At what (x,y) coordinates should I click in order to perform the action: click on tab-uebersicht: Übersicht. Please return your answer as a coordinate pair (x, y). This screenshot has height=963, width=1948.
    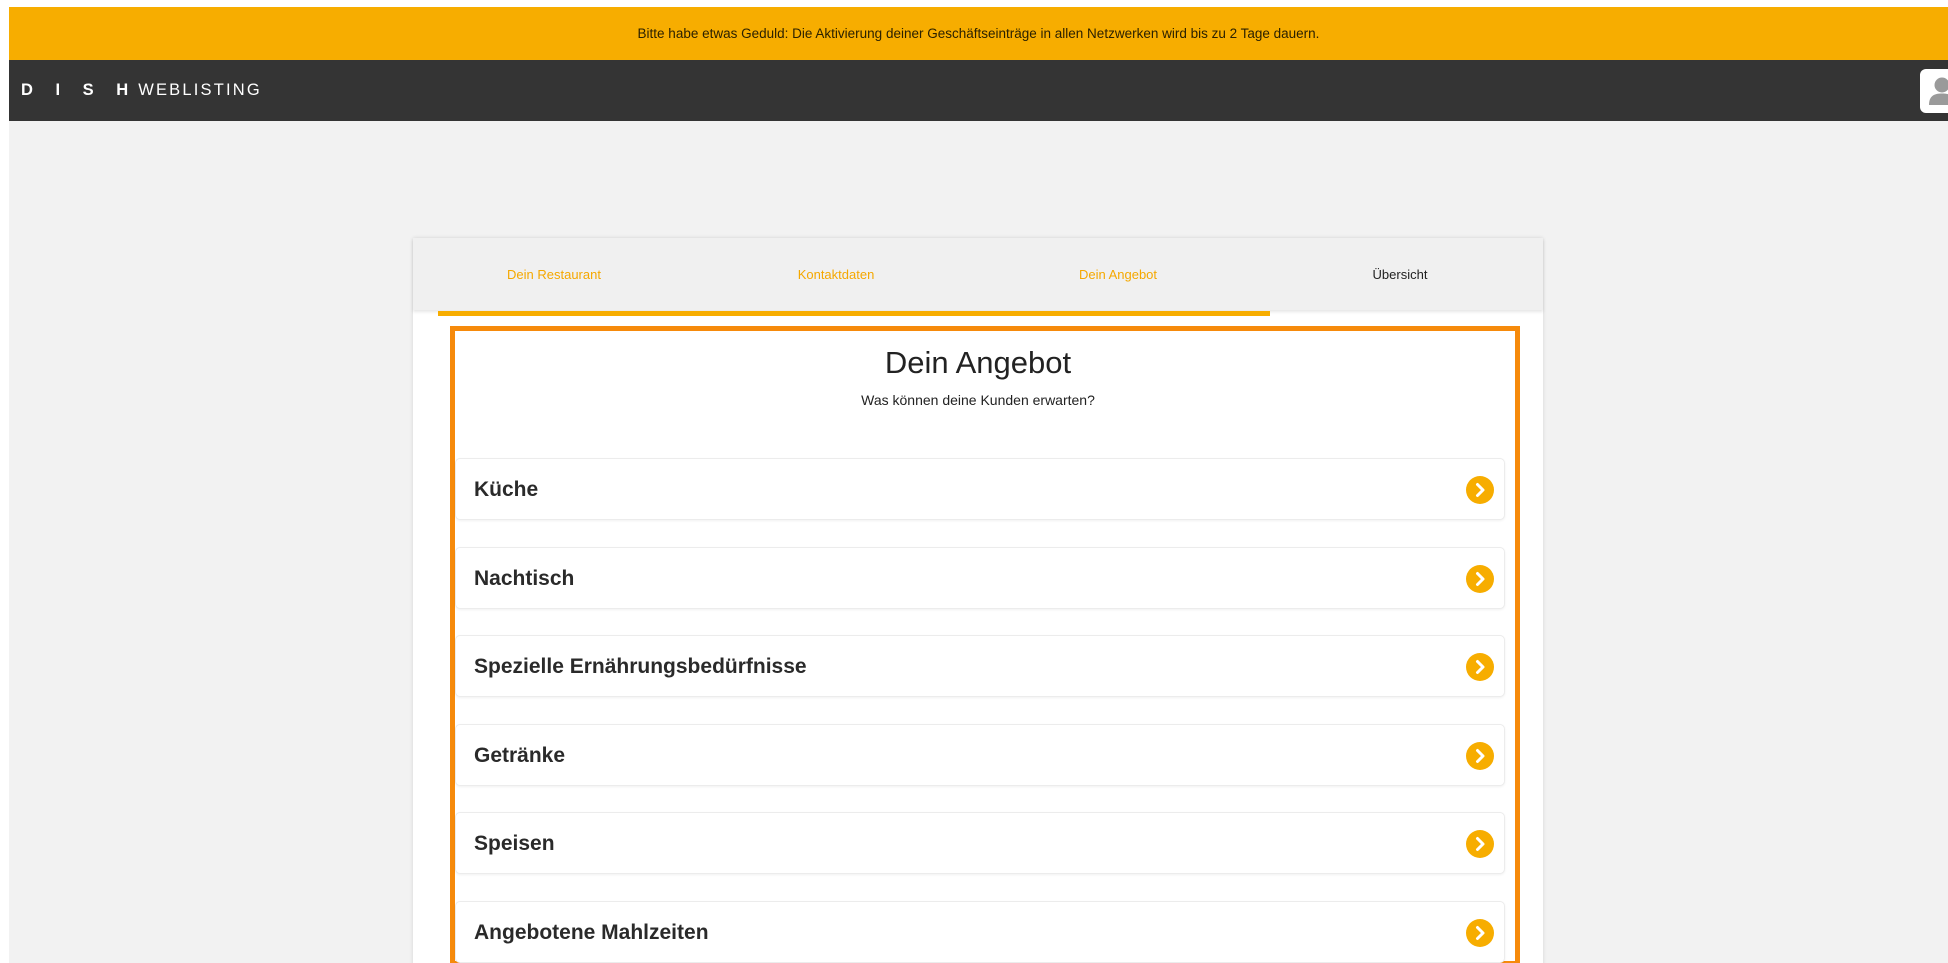
    Looking at the image, I should click on (1400, 274).